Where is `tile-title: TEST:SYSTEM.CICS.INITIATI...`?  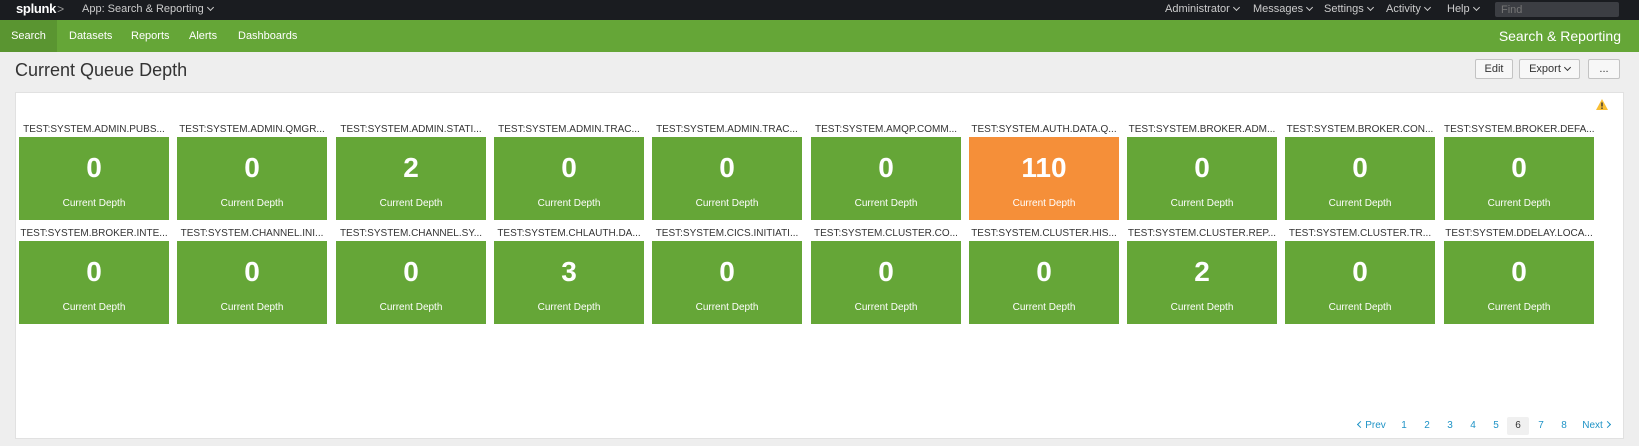
tile-title: TEST:SYSTEM.CICS.INITIATI... is located at coordinates (727, 233).